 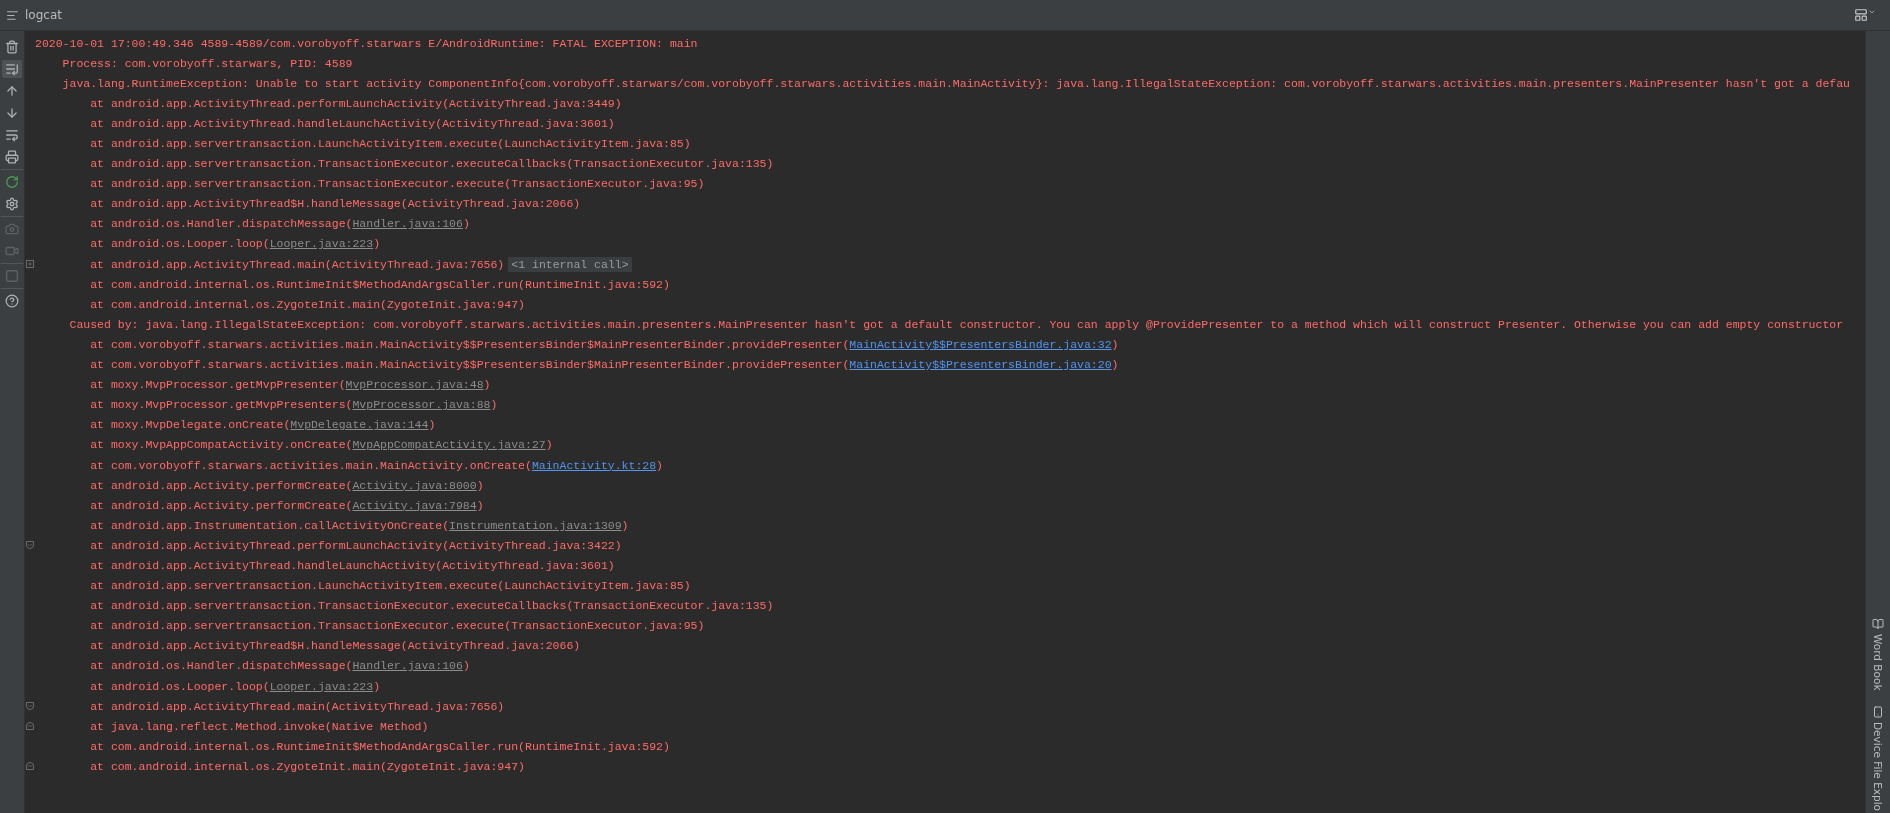 What do you see at coordinates (311, 465) in the screenshot?
I see `log-line: at com.vorobyoff.starwars.activities.main.MainActivity.onCreate(` at bounding box center [311, 465].